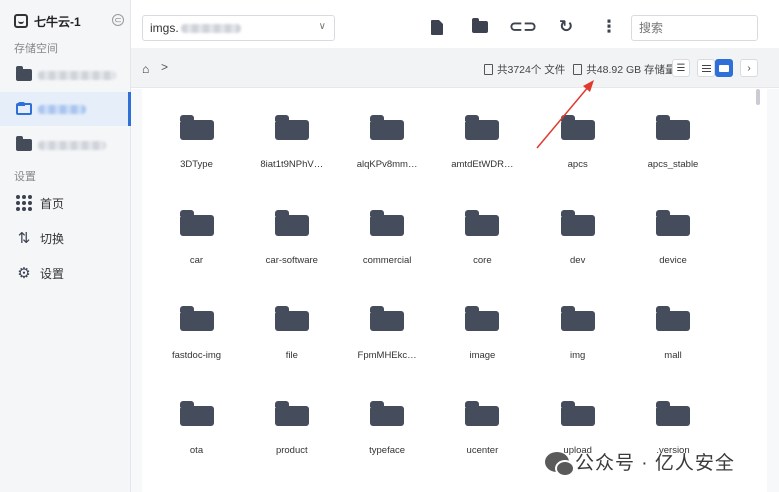 The height and width of the screenshot is (492, 779). I want to click on grid-view-icon, so click(724, 68).